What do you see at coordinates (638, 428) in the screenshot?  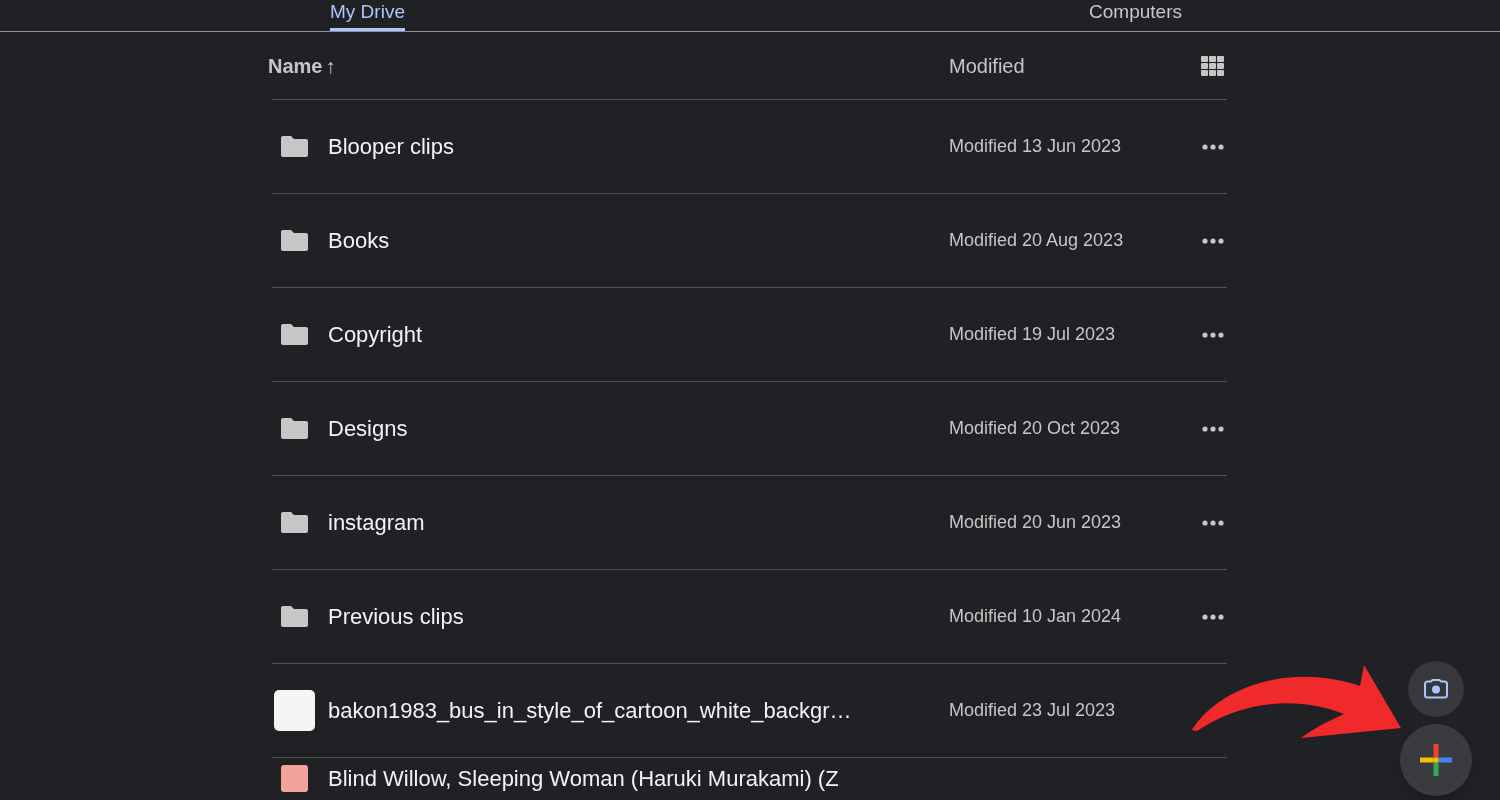 I see `file-name: Designs` at bounding box center [638, 428].